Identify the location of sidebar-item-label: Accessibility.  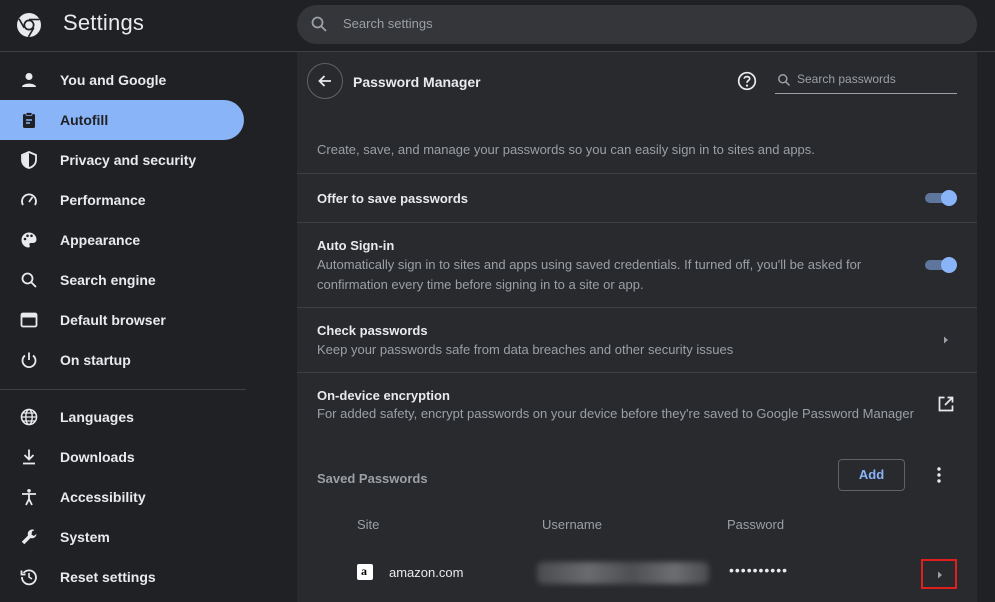
(103, 497).